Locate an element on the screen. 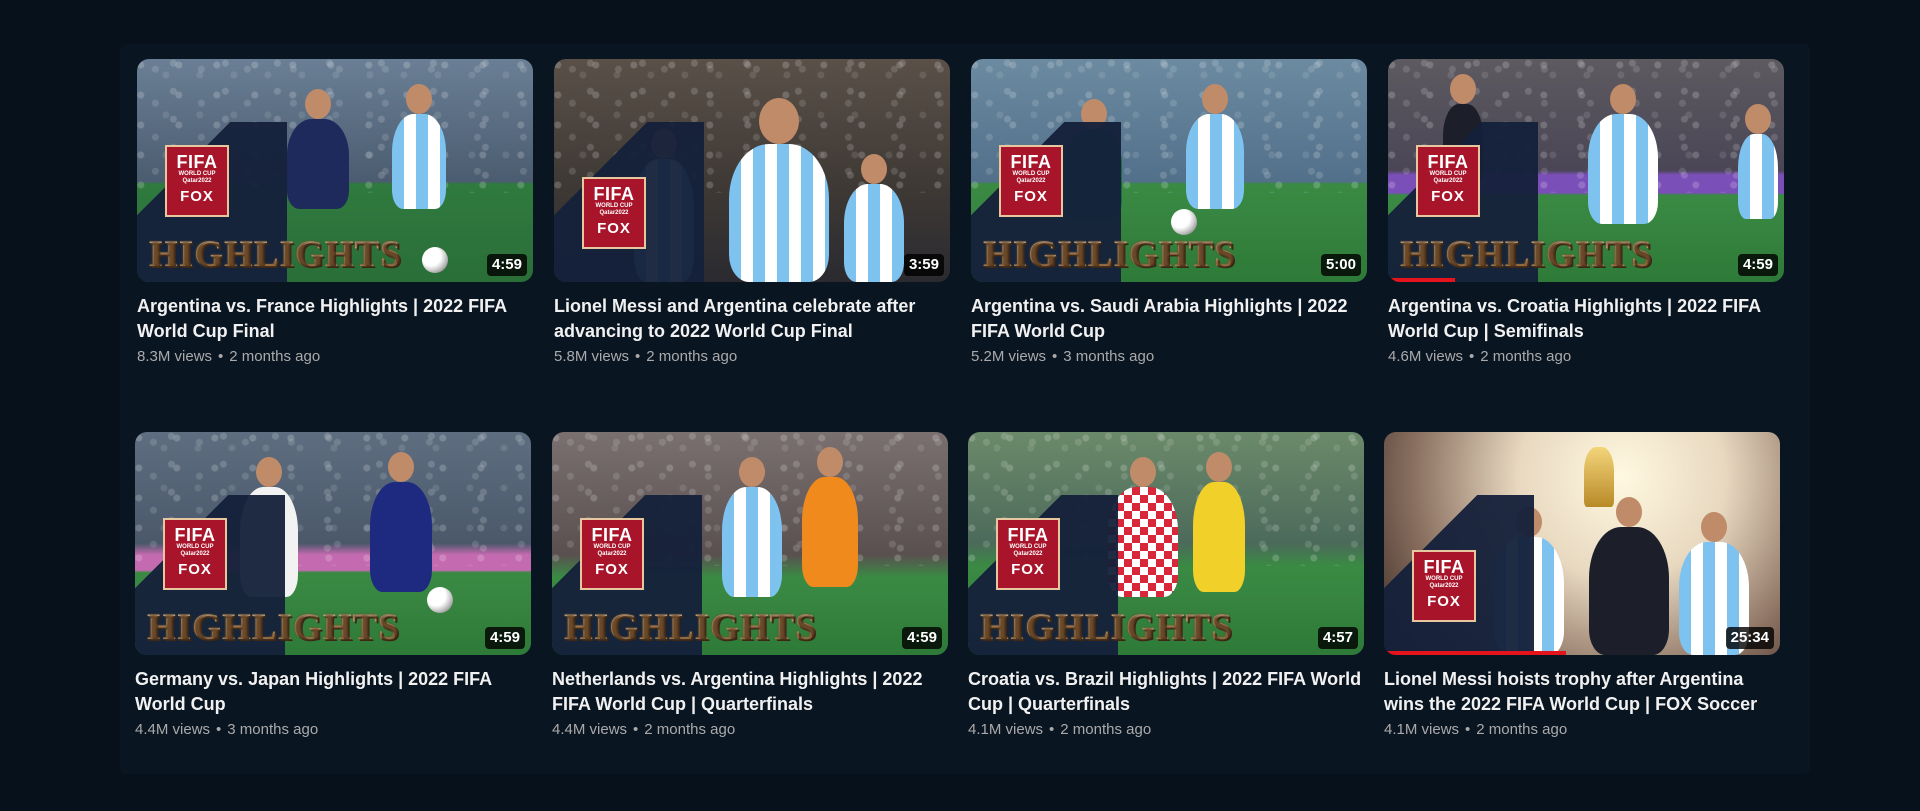 This screenshot has width=1920, height=811. view-count: 8.3M views is located at coordinates (175, 356).